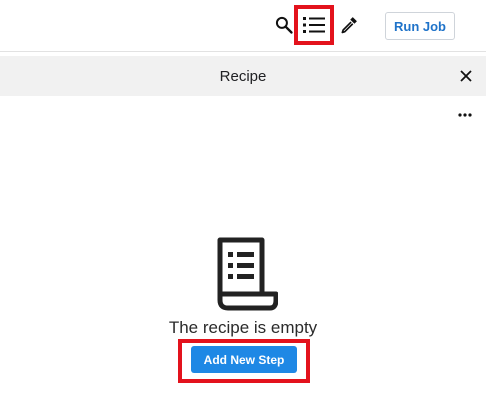 The image size is (486, 419). What do you see at coordinates (247, 274) in the screenshot?
I see `recipe-document-icon` at bounding box center [247, 274].